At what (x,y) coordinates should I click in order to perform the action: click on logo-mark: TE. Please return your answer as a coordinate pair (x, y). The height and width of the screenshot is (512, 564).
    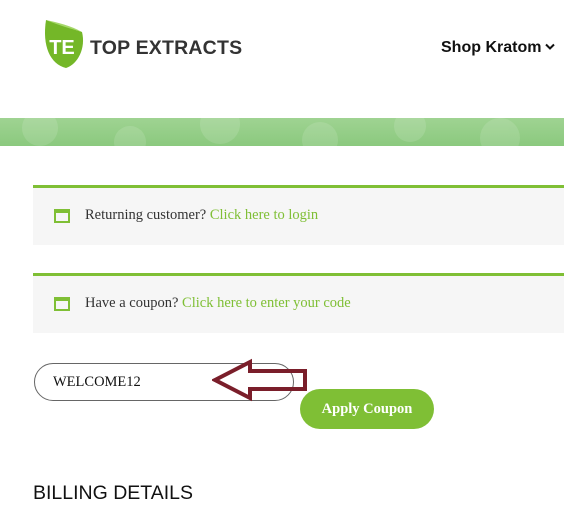
    Looking at the image, I should click on (62, 48).